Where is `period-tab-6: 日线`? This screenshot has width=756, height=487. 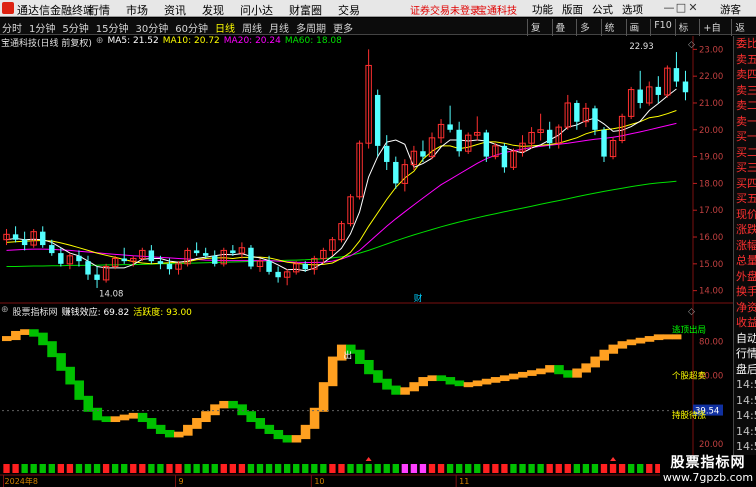
period-tab-6: 日线 is located at coordinates (225, 27).